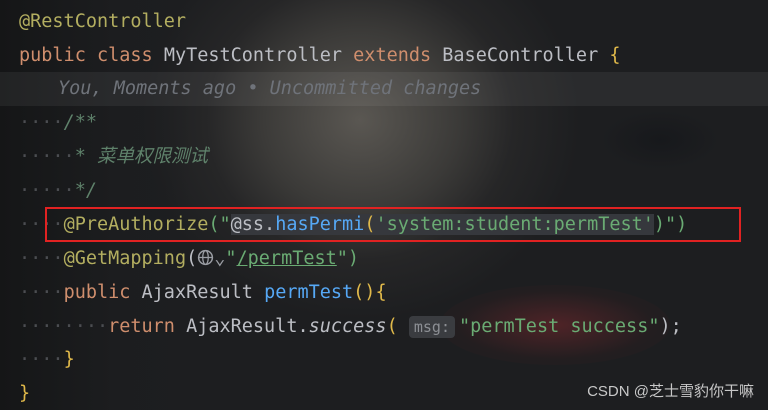 This screenshot has width=768, height=410. I want to click on code-line-12: }, so click(24, 393).